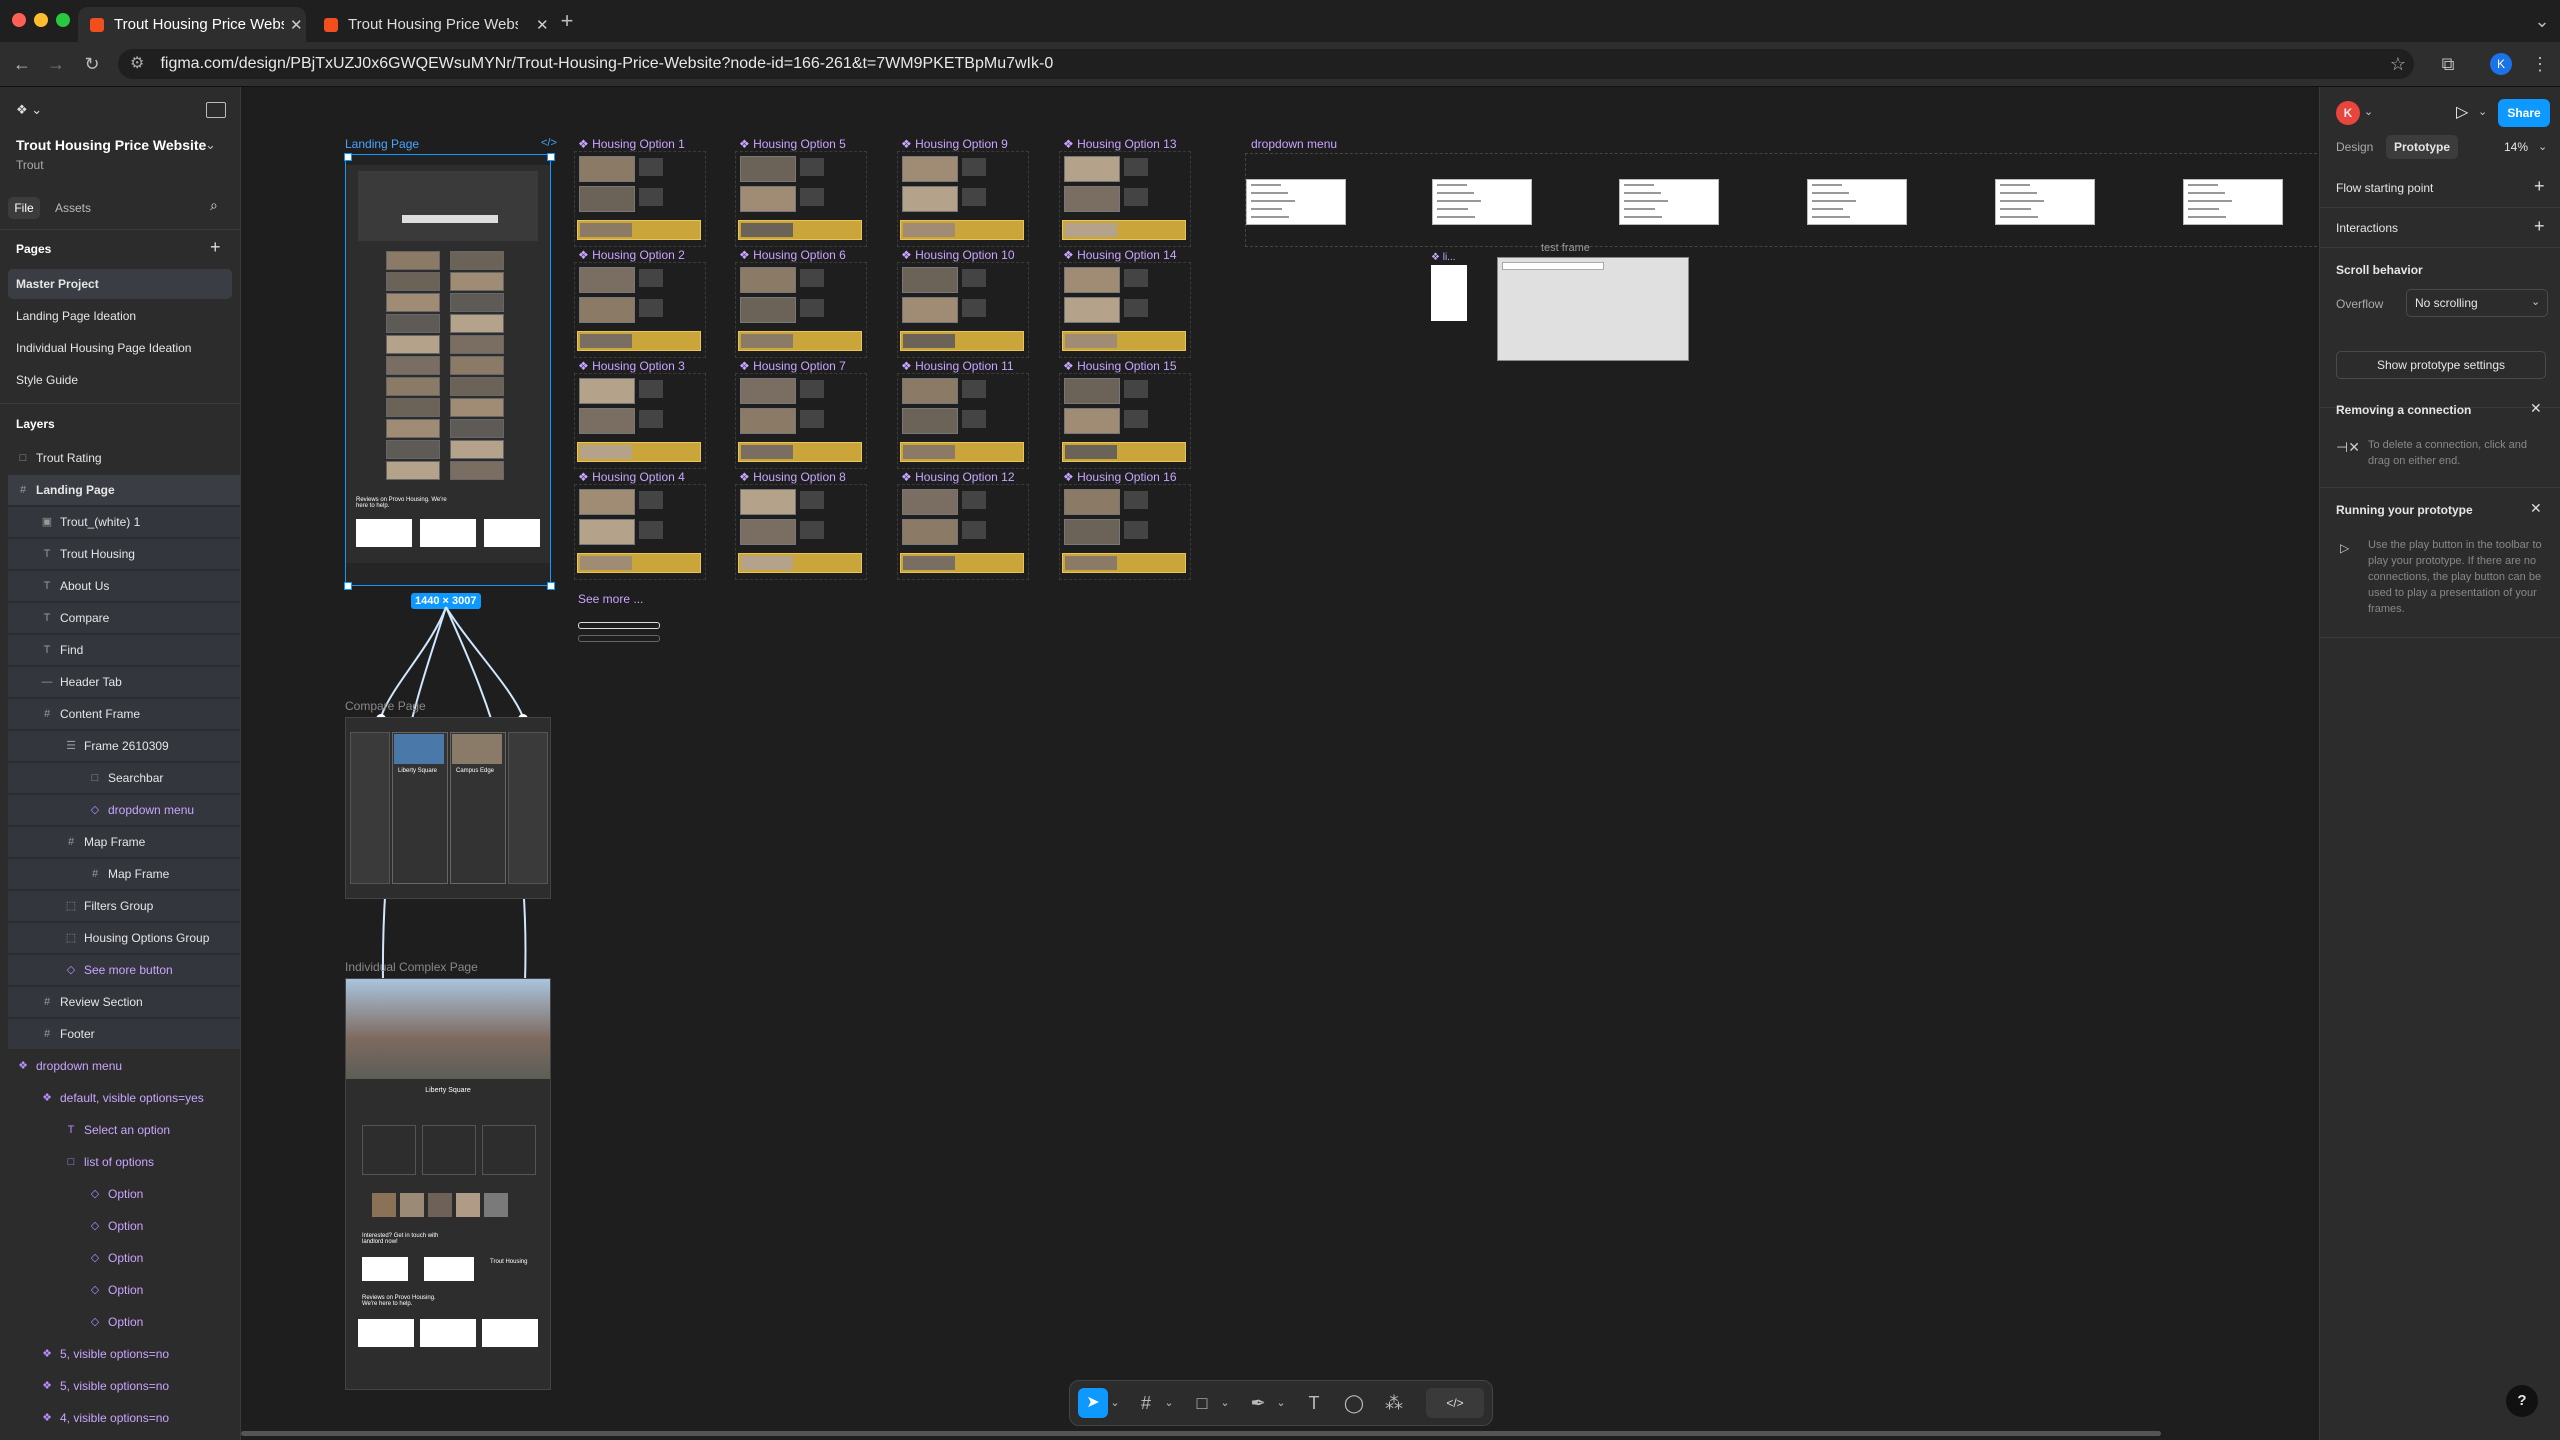  I want to click on shape-tool-chevron-icon: ⌄, so click(1225, 1403).